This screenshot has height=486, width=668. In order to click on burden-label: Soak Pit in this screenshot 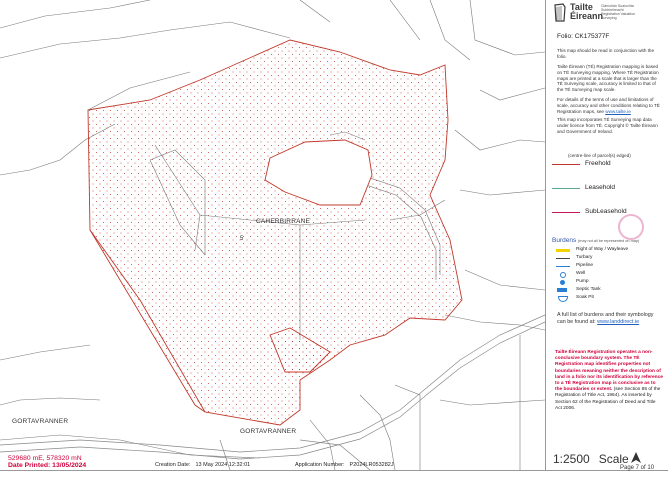, I will do `click(585, 297)`.